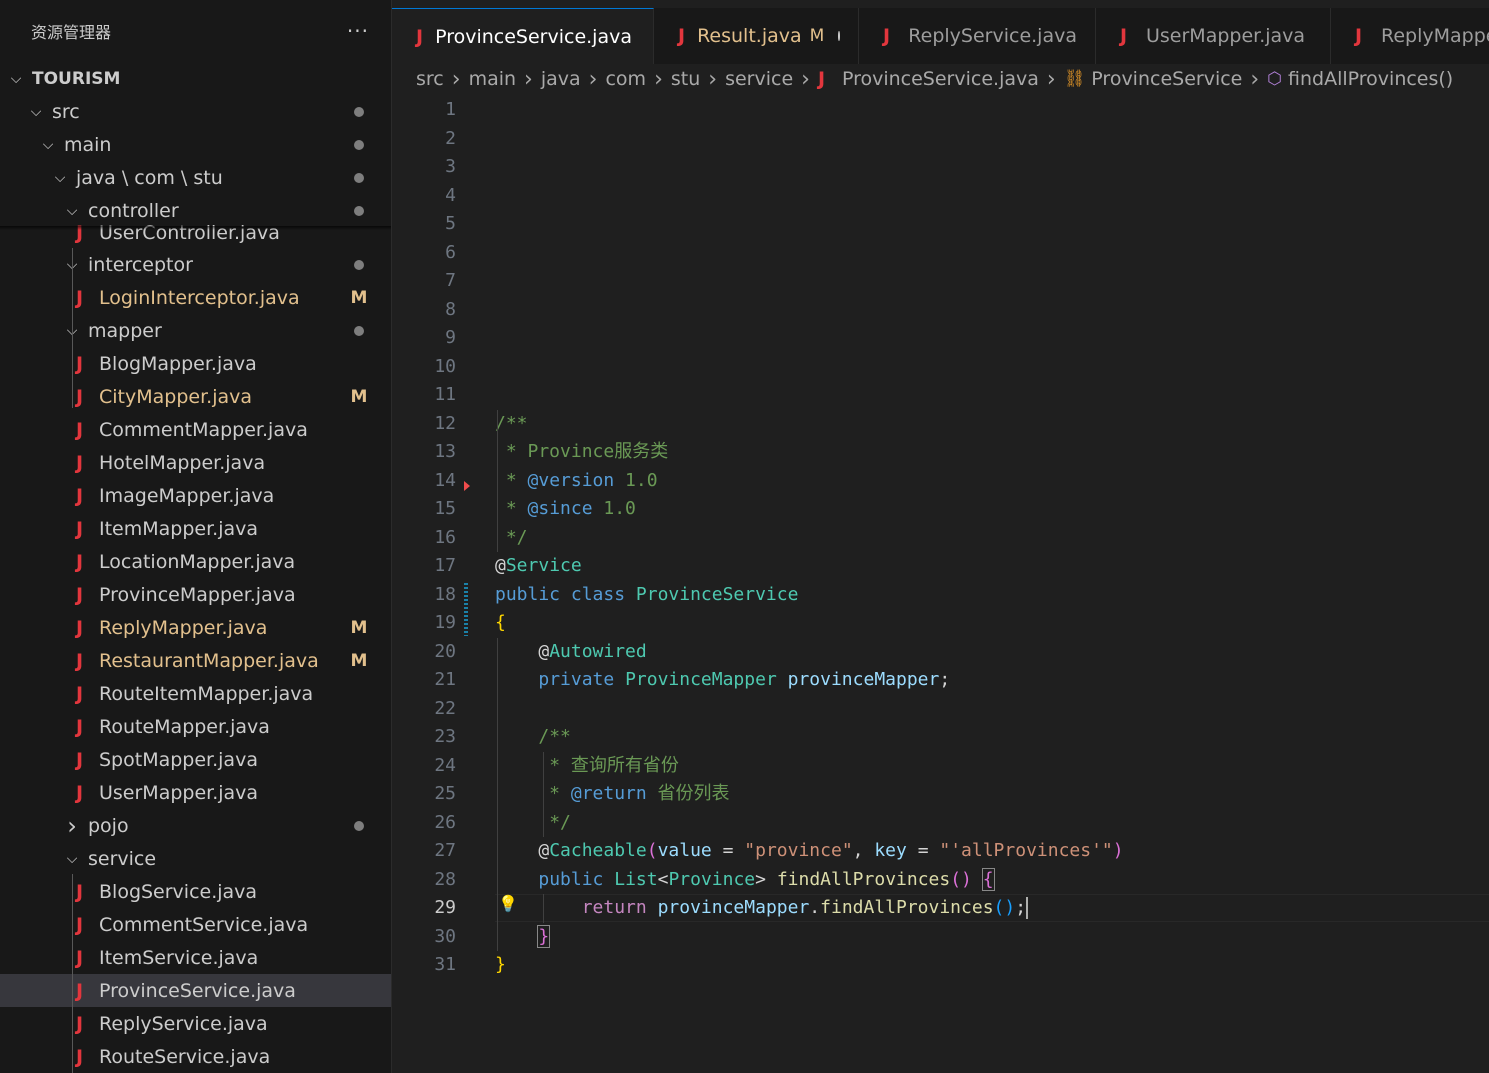 The width and height of the screenshot is (1489, 1073). I want to click on file-replymapper-java: J ReplyMapper.java M, so click(195, 627).